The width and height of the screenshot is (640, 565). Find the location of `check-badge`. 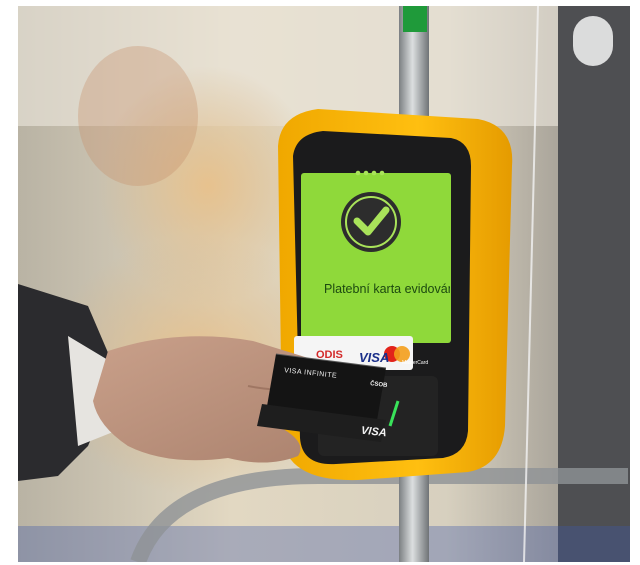

check-badge is located at coordinates (371, 222).